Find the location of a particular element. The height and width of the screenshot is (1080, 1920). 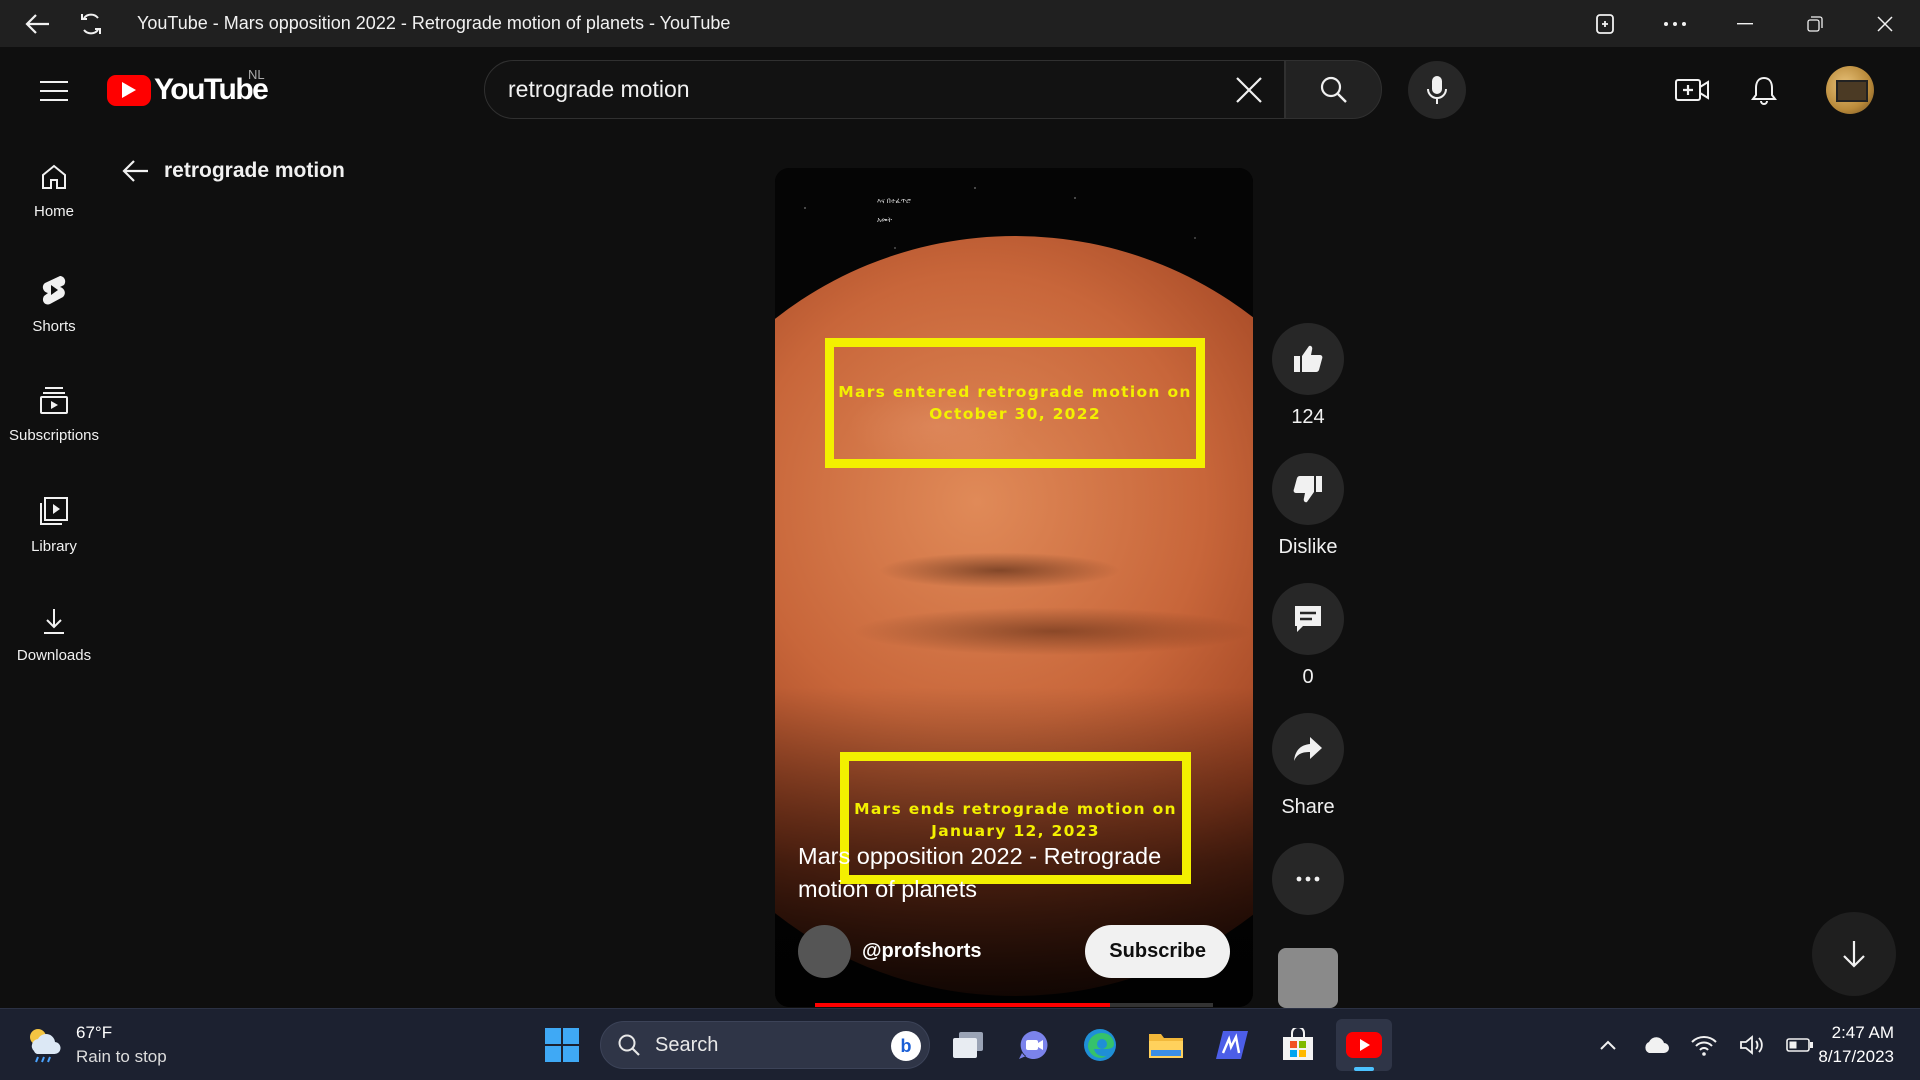

notifications-button is located at coordinates (1764, 90).